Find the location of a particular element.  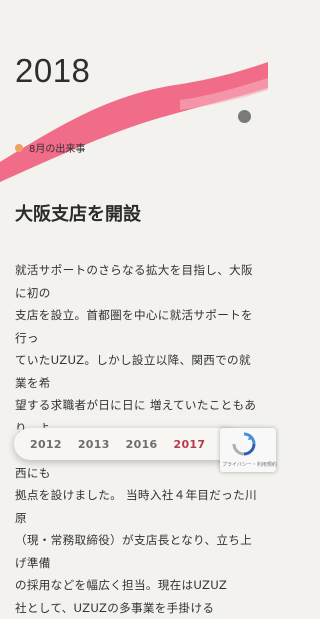

year-nav-2017: 2017 is located at coordinates (189, 444).